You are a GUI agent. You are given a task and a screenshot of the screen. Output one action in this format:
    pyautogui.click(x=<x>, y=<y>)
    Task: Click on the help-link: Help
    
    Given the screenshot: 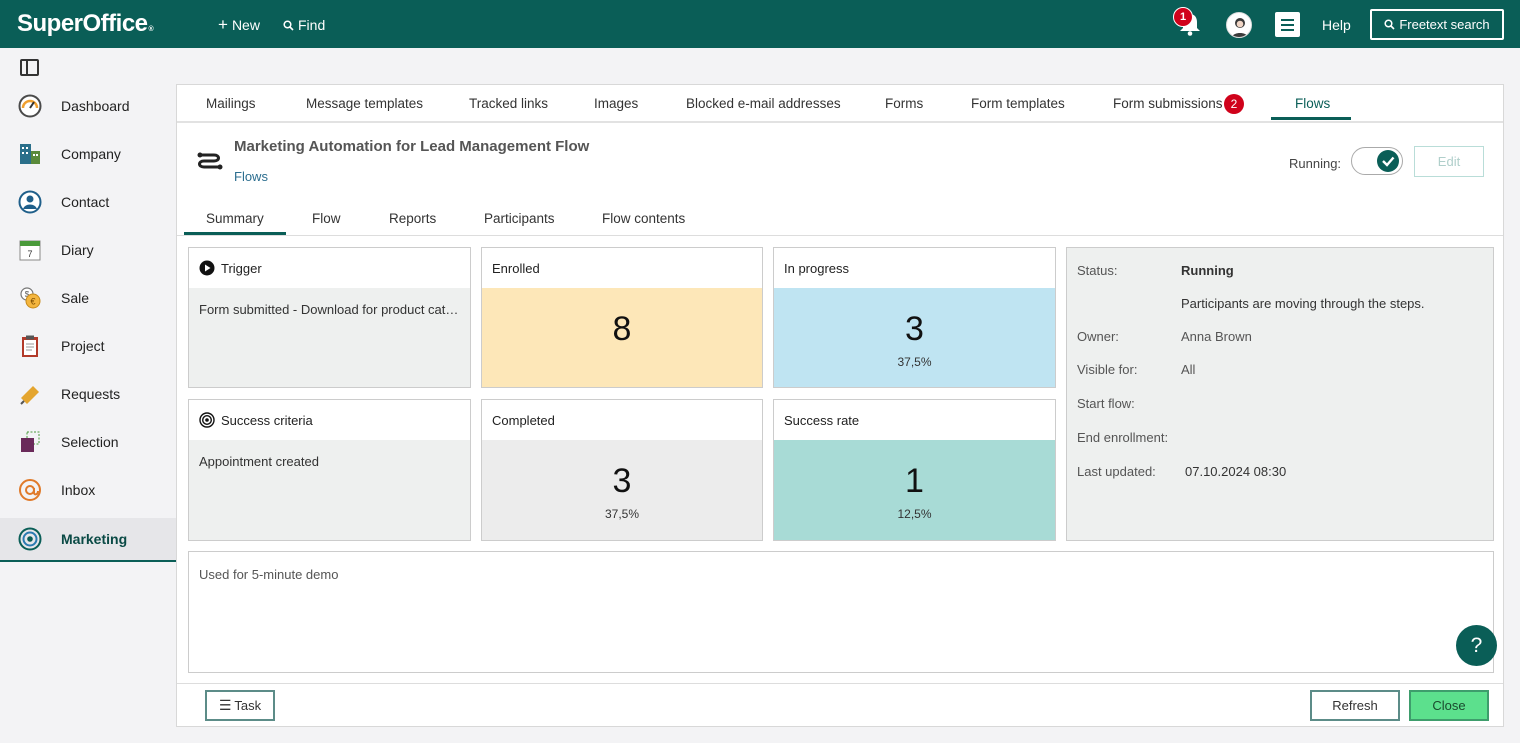 What is the action you would take?
    pyautogui.click(x=1336, y=25)
    